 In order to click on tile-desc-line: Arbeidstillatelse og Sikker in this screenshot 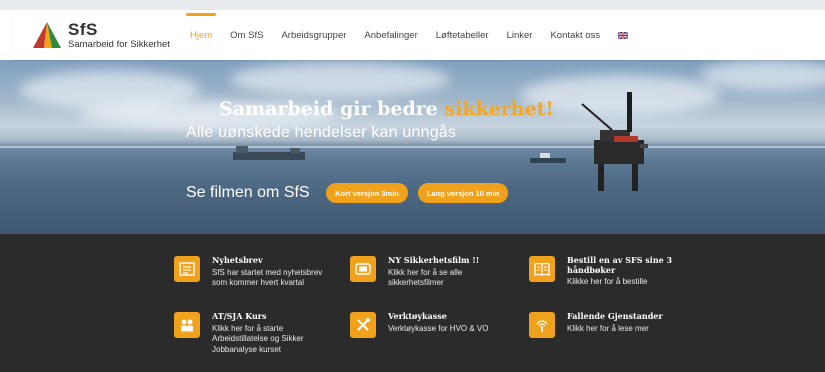, I will do `click(258, 339)`.